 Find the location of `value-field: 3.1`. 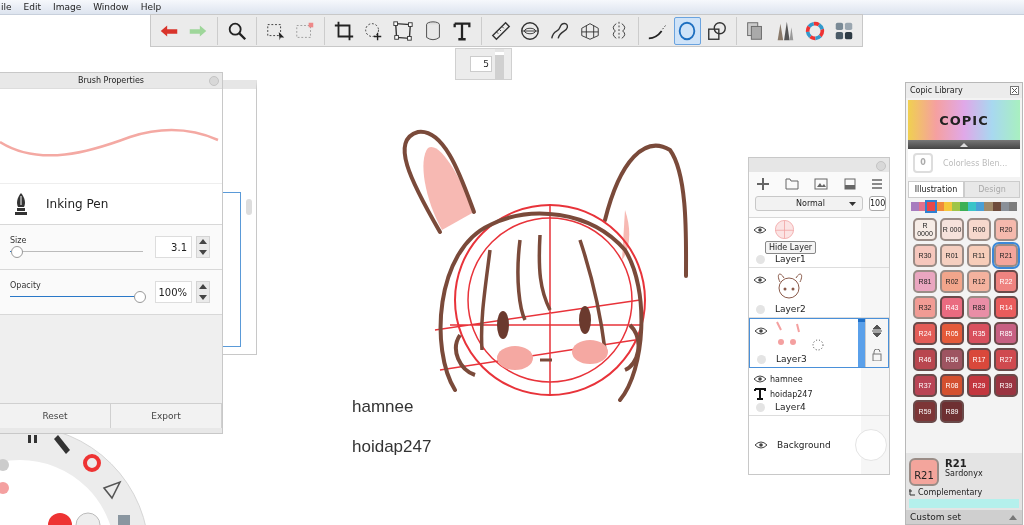

value-field: 3.1 is located at coordinates (173, 247).